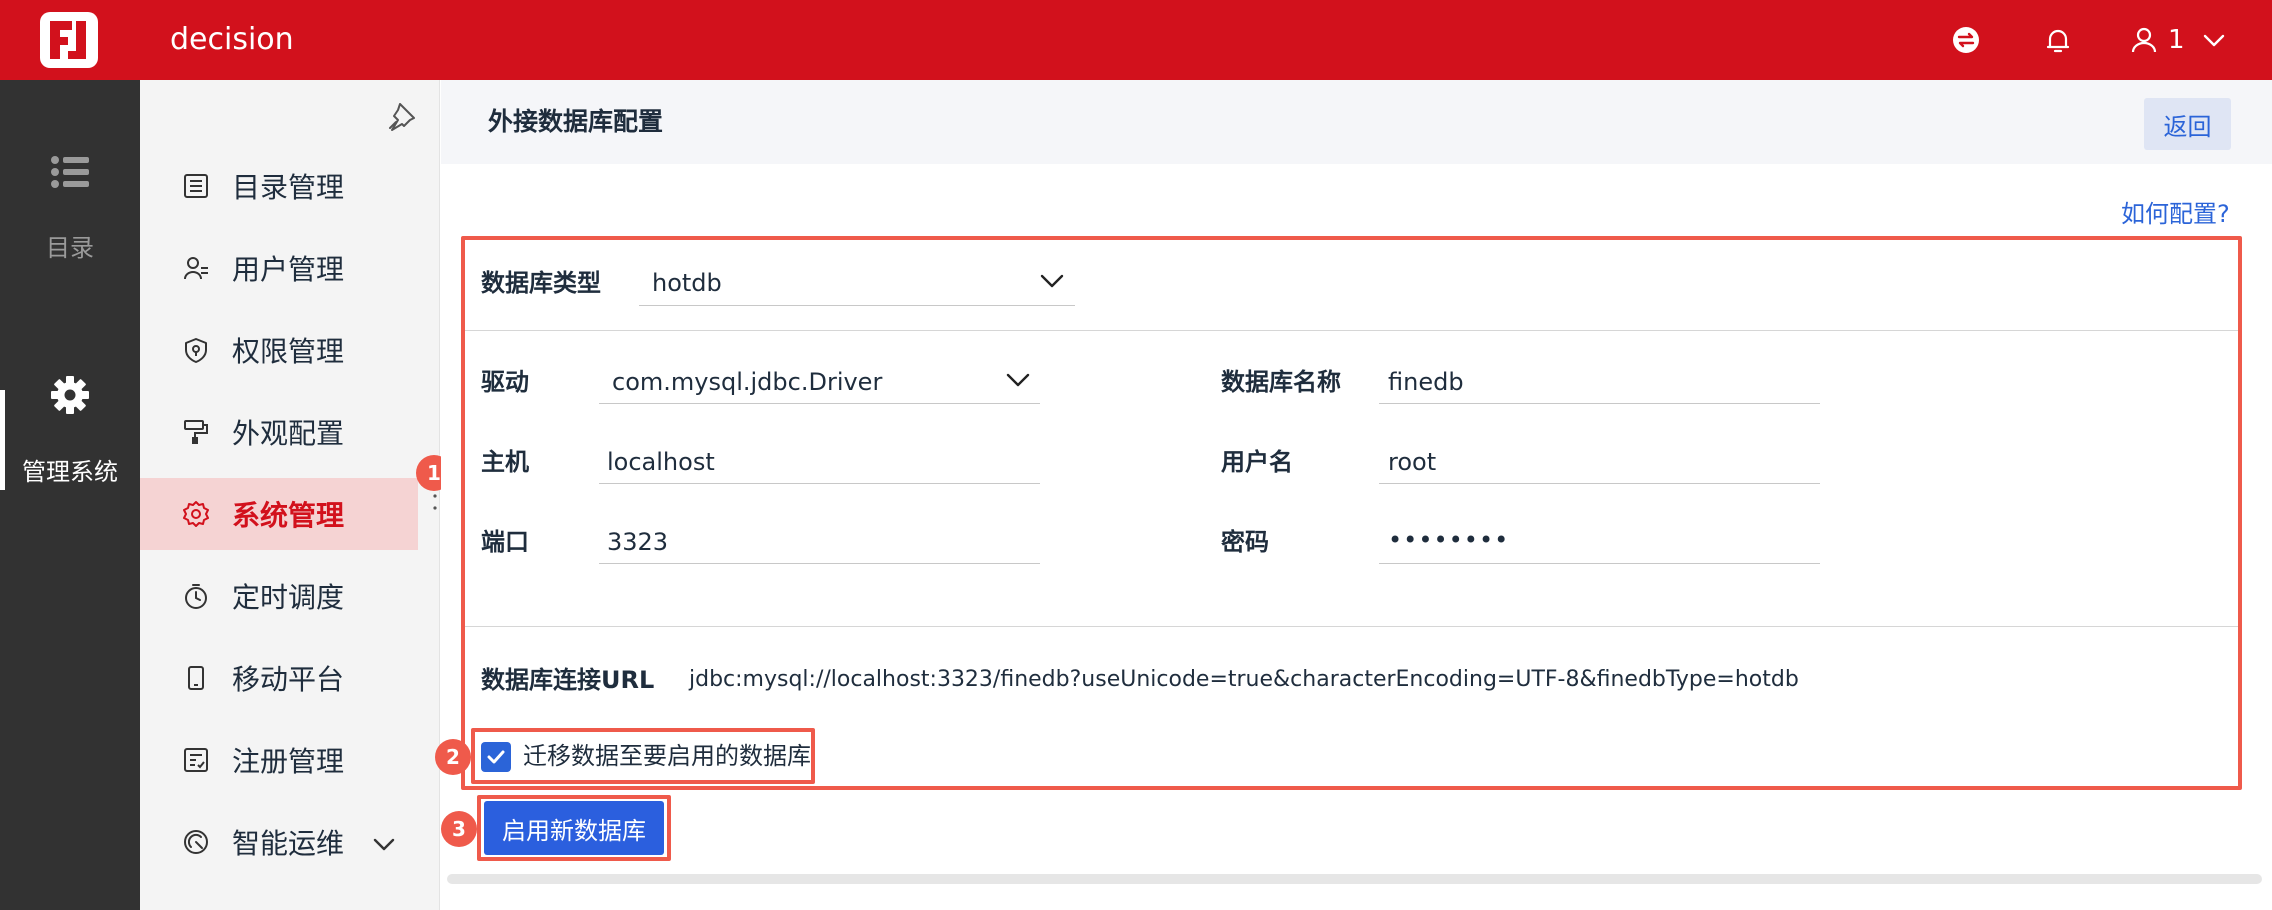 The width and height of the screenshot is (2272, 910). What do you see at coordinates (747, 382) in the screenshot?
I see `driver-select: com.mysql.jdbc.Driver` at bounding box center [747, 382].